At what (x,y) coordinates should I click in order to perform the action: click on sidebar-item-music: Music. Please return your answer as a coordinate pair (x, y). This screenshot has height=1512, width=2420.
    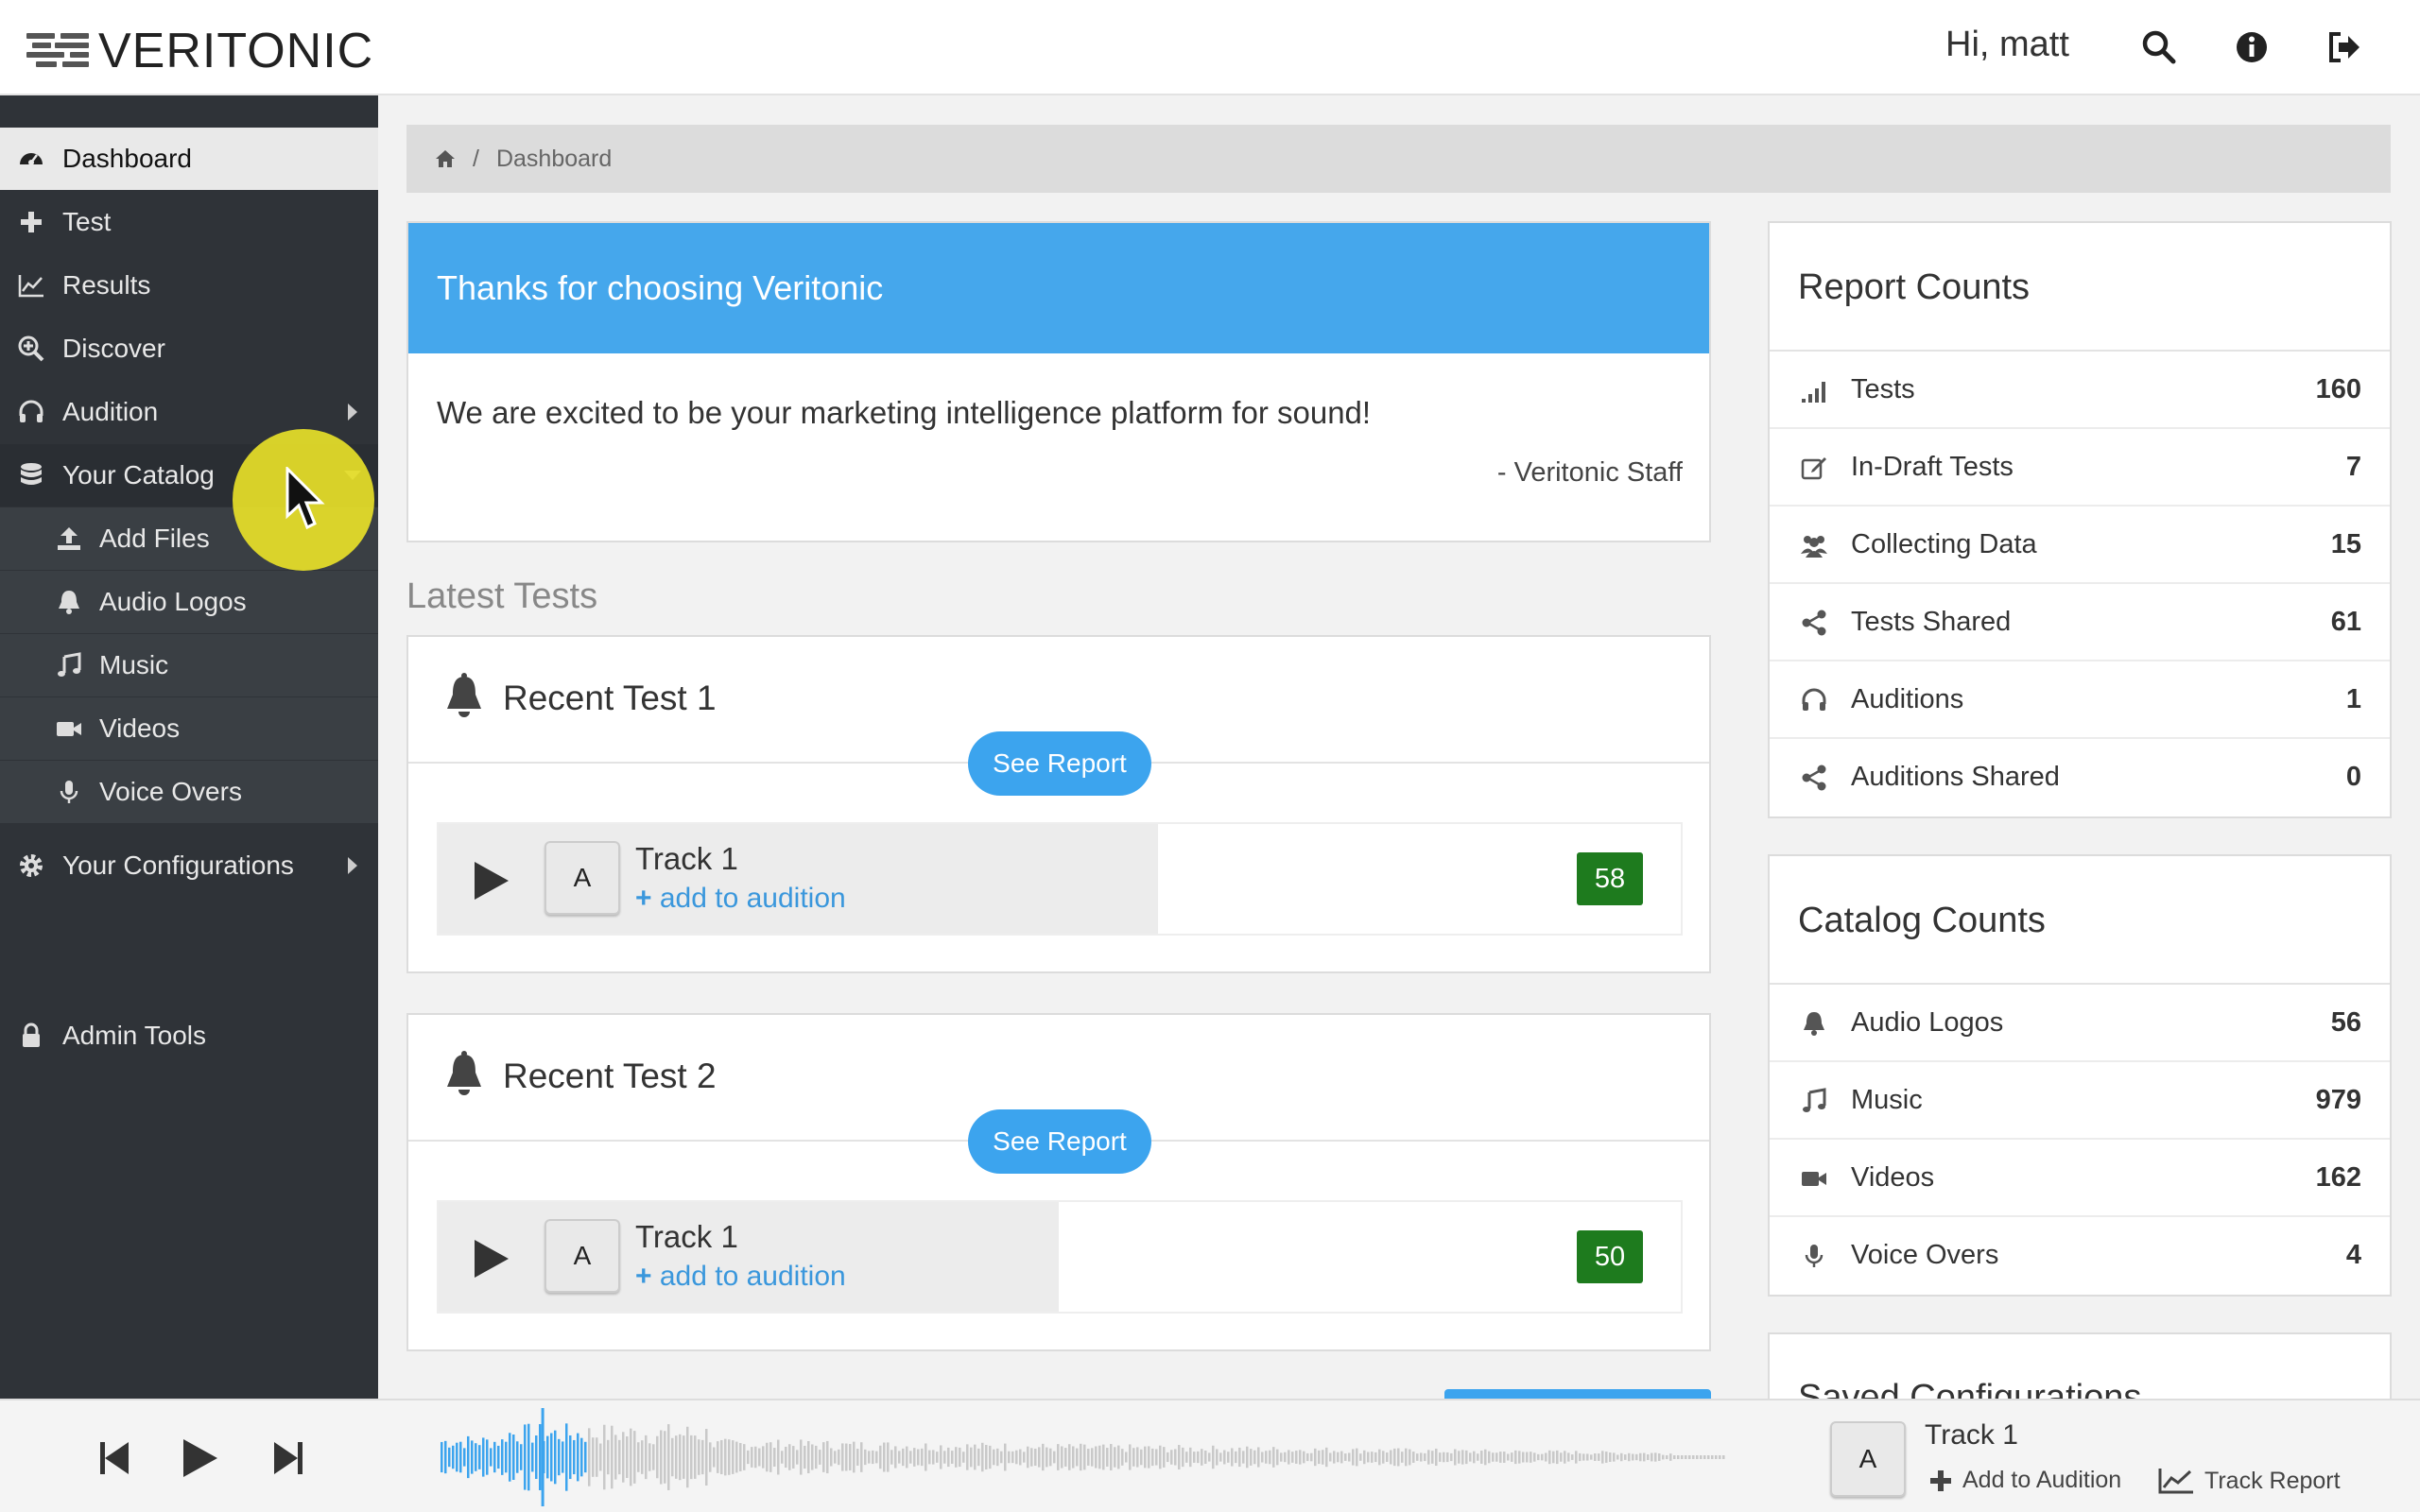
    Looking at the image, I should click on (189, 665).